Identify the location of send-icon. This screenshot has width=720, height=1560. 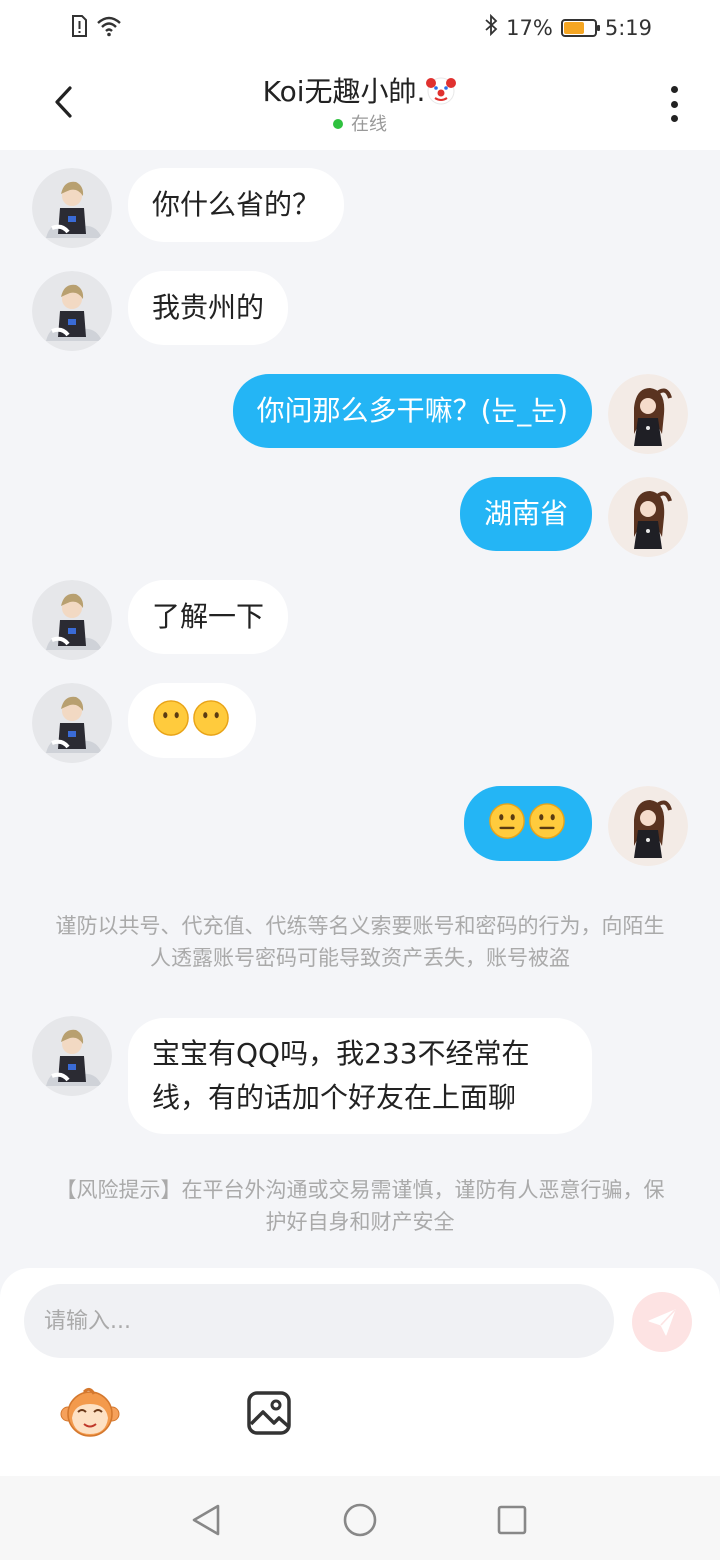
(662, 1322).